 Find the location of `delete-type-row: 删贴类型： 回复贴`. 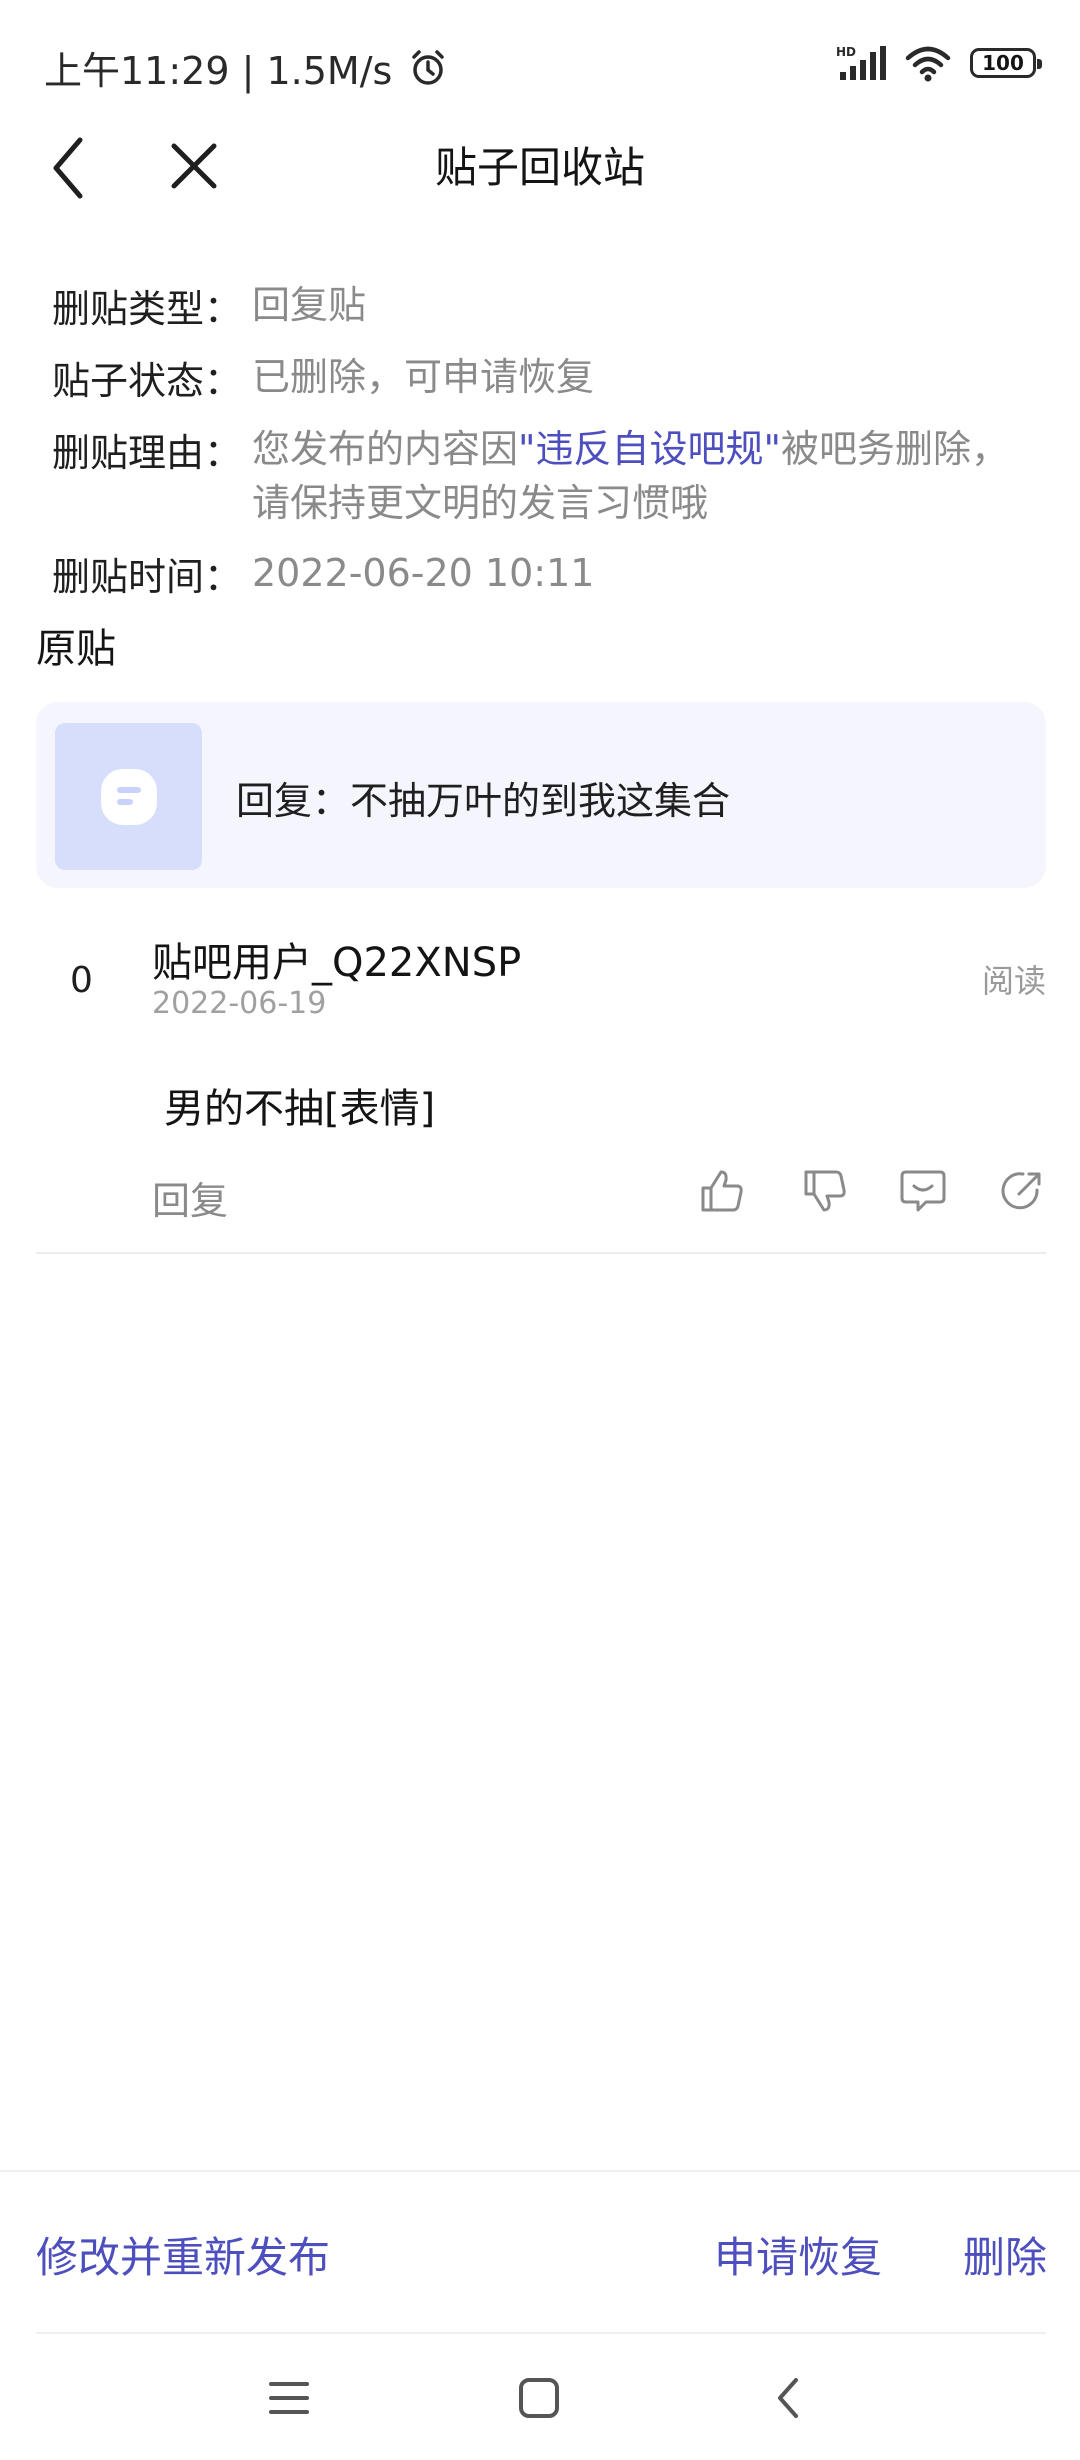

delete-type-row: 删贴类型： 回复贴 is located at coordinates (209, 305).